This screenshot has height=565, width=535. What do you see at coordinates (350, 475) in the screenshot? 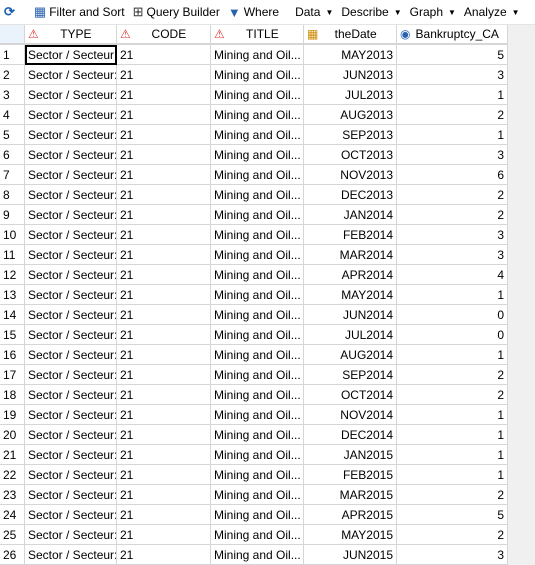
I see `cell-thedate: FEB2015` at bounding box center [350, 475].